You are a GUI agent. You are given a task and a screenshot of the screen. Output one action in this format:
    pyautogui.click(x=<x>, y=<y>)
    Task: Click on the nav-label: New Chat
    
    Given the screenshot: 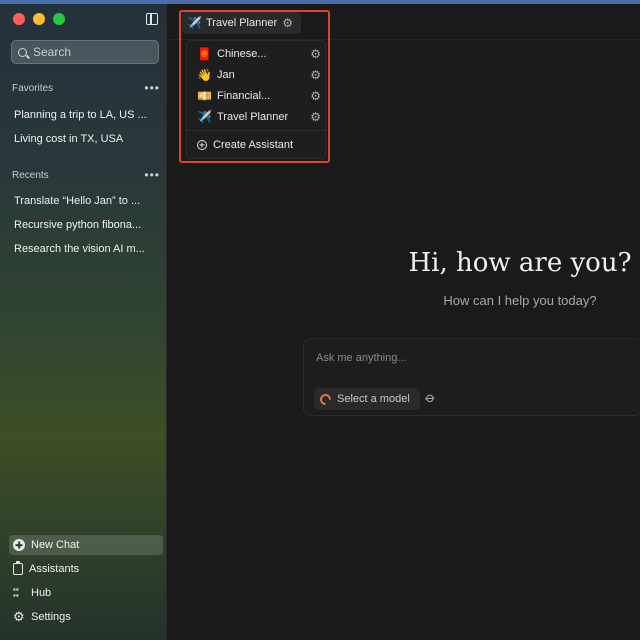 What is the action you would take?
    pyautogui.click(x=55, y=545)
    